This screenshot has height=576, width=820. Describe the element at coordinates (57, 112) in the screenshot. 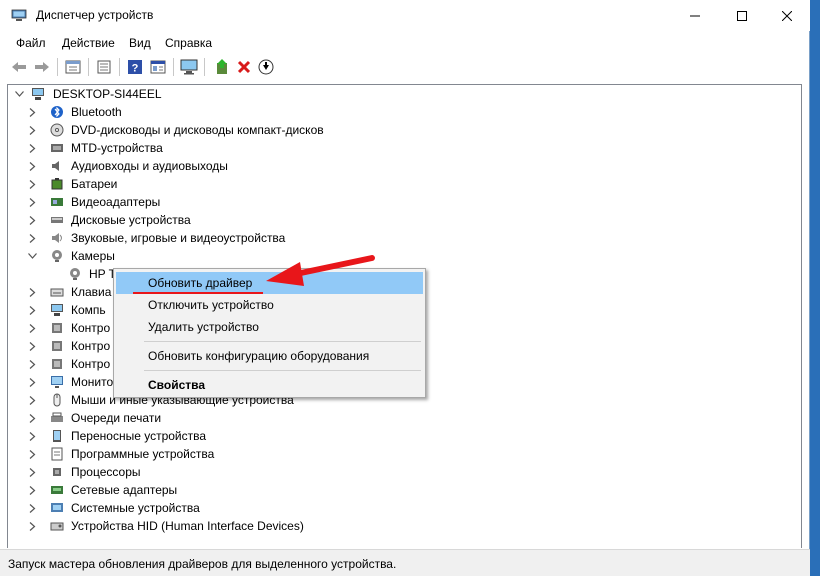

I see `bluetooth-icon` at that location.